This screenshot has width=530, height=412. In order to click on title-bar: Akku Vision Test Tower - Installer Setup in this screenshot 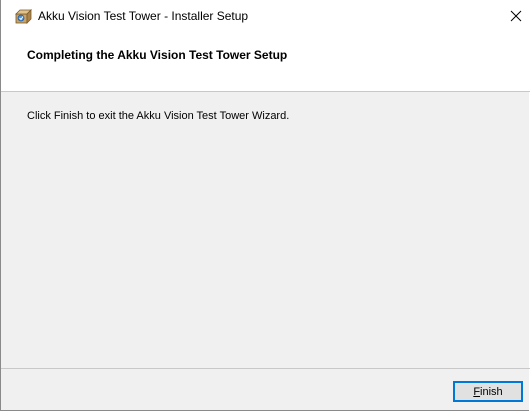, I will do `click(265, 16)`.